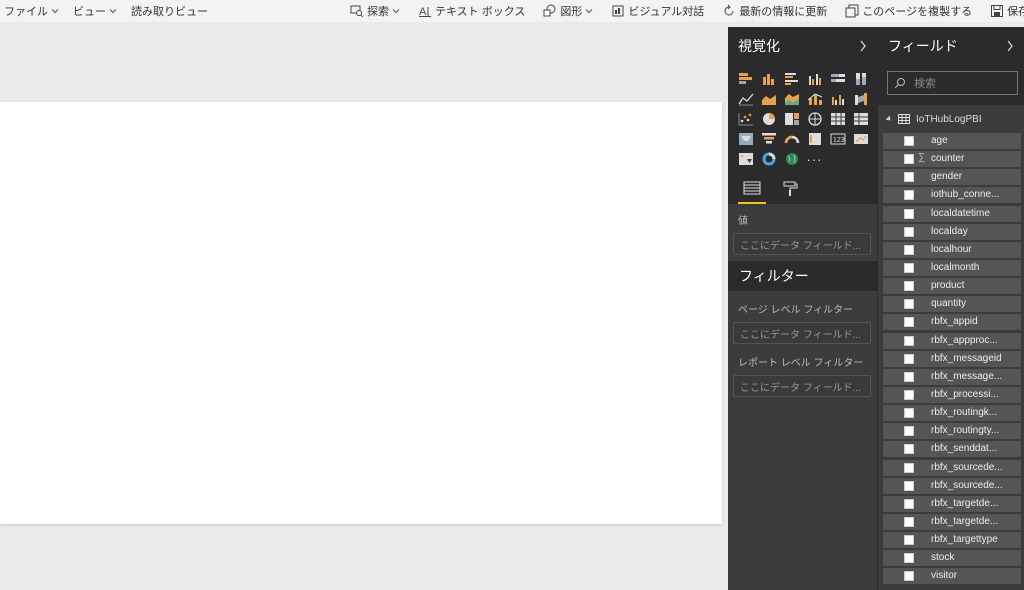 The width and height of the screenshot is (1024, 590). I want to click on field-item: product, so click(952, 286).